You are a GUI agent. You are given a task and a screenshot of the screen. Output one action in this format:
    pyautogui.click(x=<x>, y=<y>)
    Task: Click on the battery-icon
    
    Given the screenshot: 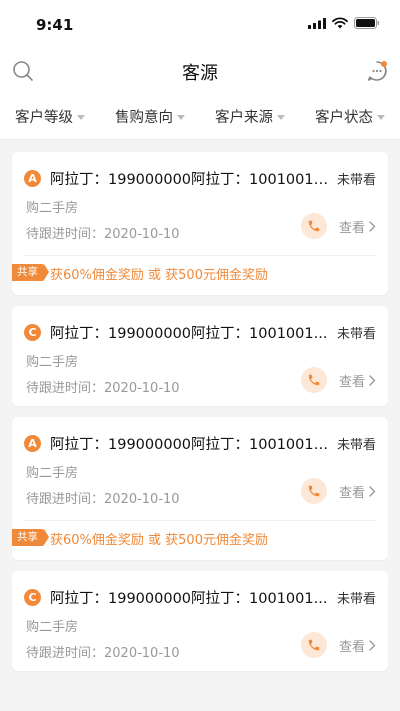 What is the action you would take?
    pyautogui.click(x=367, y=23)
    